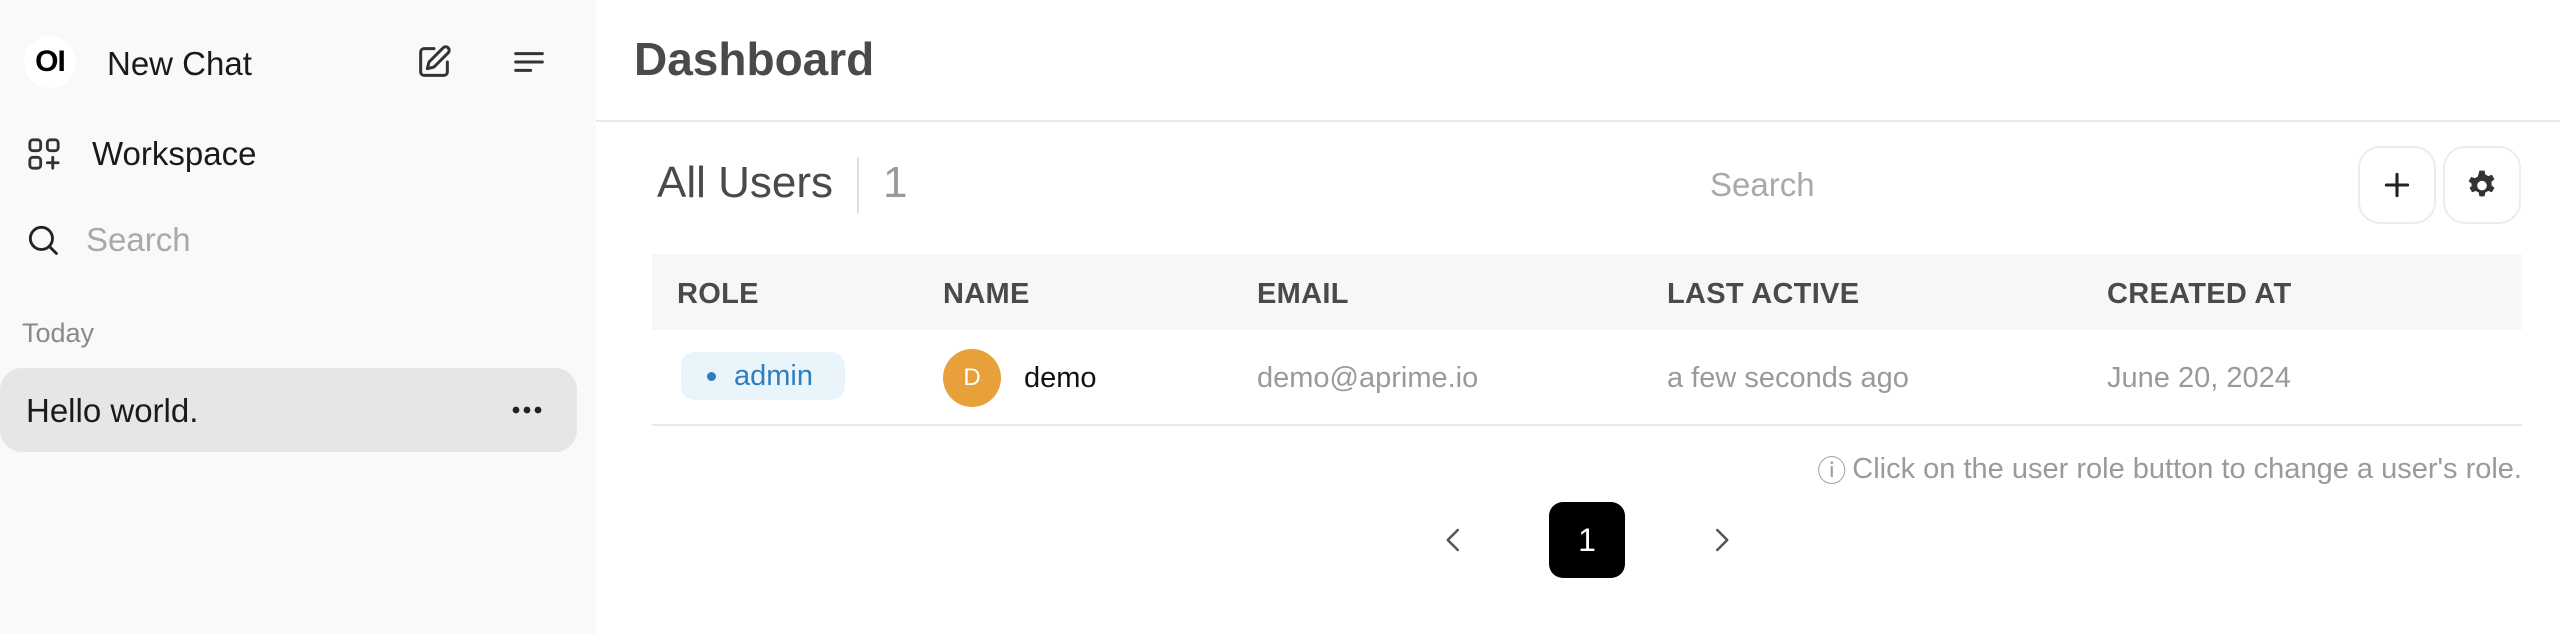  Describe the element at coordinates (718, 294) in the screenshot. I see `column-header-role: ROLE` at that location.